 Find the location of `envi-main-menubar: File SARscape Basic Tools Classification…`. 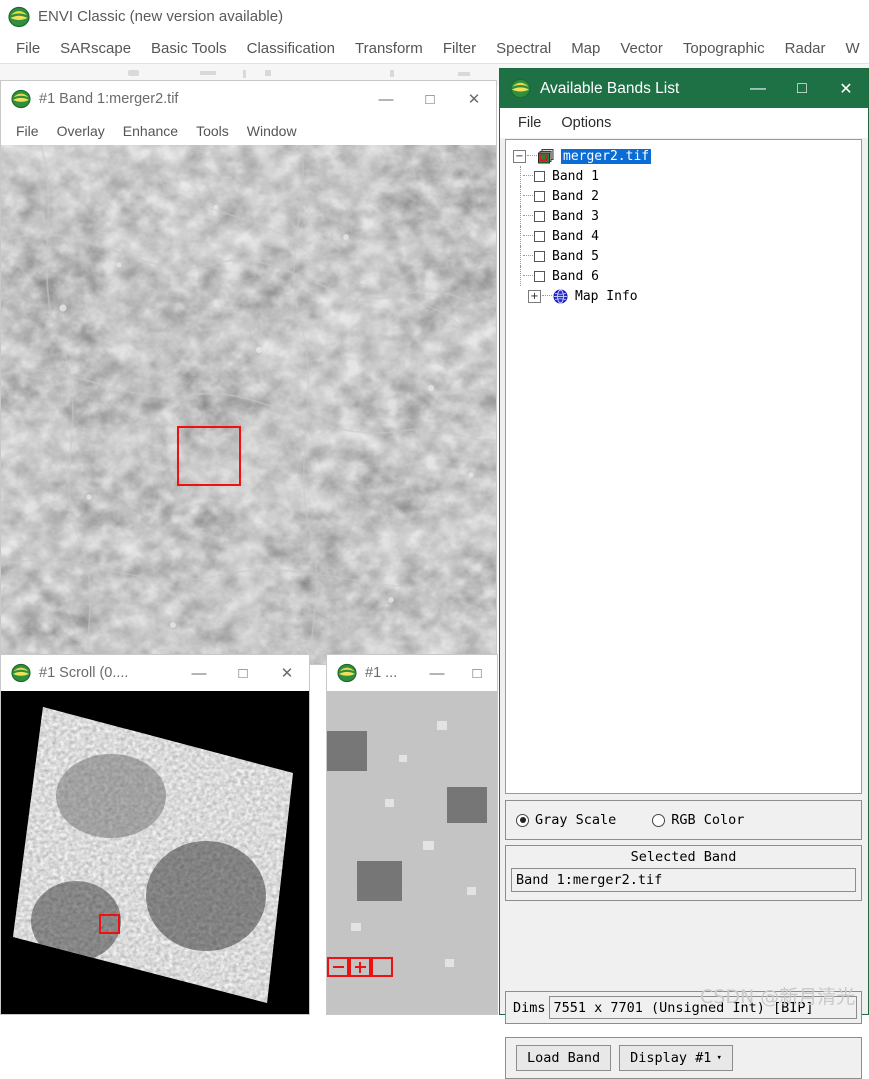

envi-main-menubar: File SARscape Basic Tools Classification… is located at coordinates (434, 48).